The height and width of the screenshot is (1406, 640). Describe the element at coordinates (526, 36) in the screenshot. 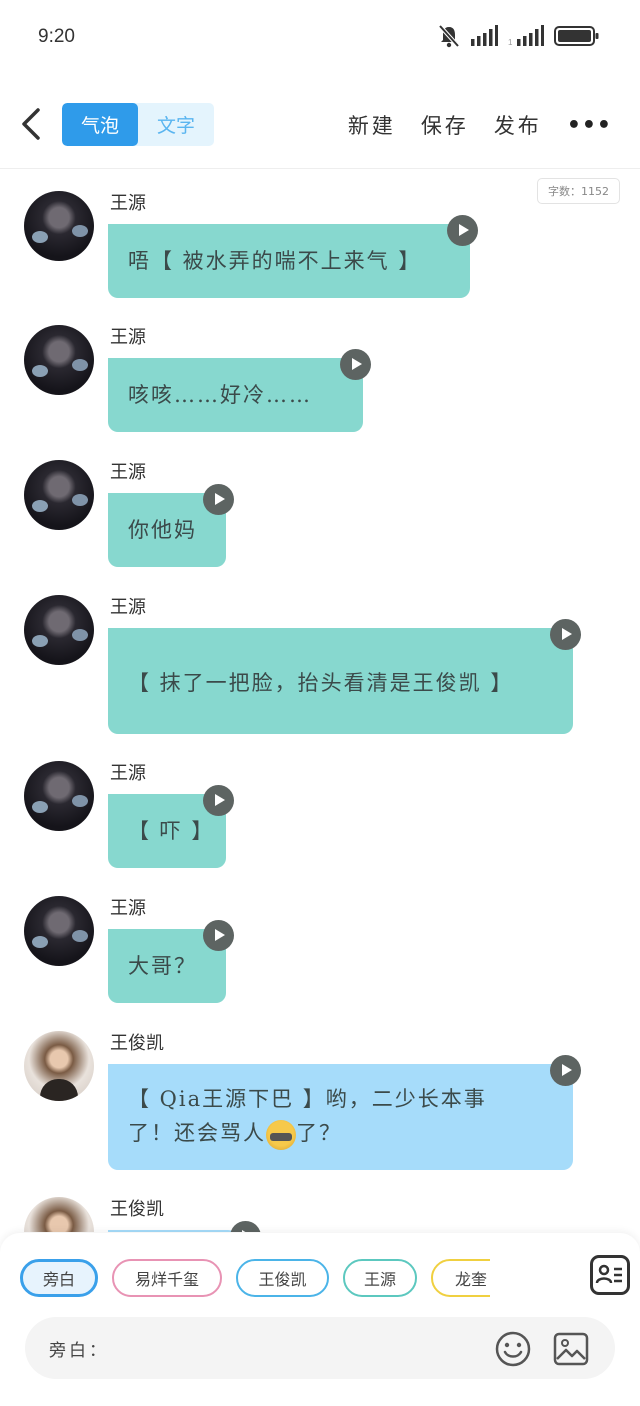

I see `signal-icon: 1` at that location.